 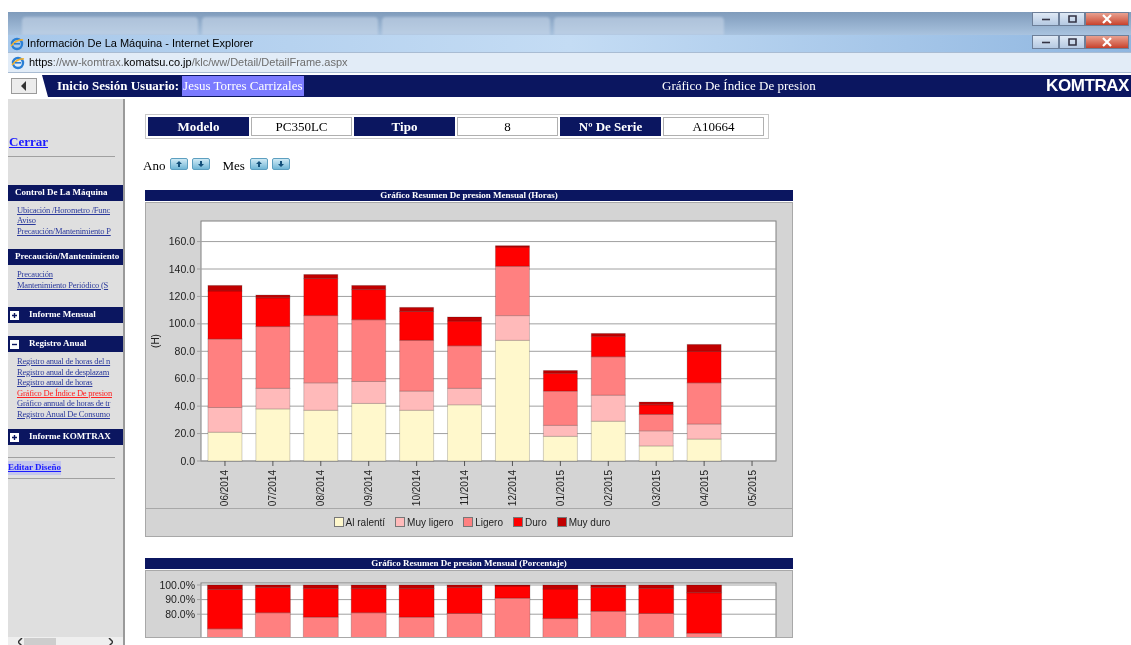 What do you see at coordinates (656, 487) in the screenshot?
I see `axis-tick-label: 03/2015` at bounding box center [656, 487].